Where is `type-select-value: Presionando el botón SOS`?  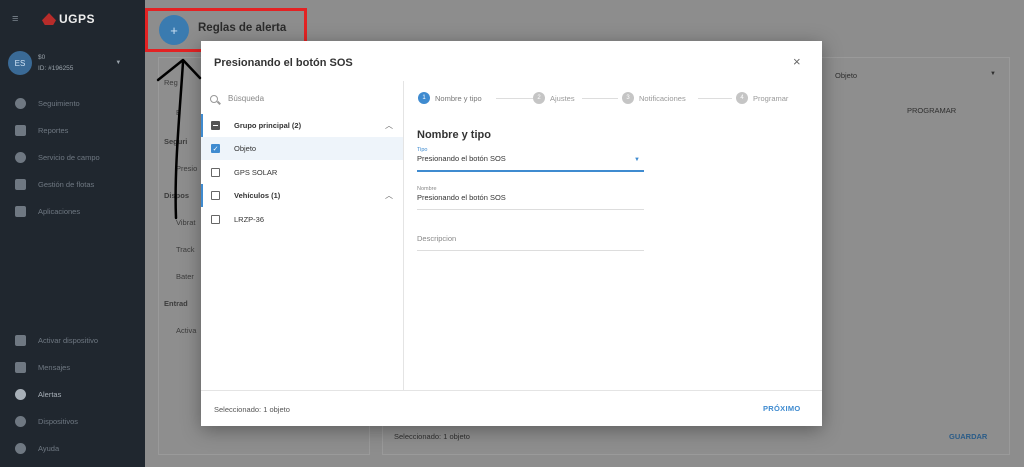 type-select-value: Presionando el botón SOS is located at coordinates (530, 160).